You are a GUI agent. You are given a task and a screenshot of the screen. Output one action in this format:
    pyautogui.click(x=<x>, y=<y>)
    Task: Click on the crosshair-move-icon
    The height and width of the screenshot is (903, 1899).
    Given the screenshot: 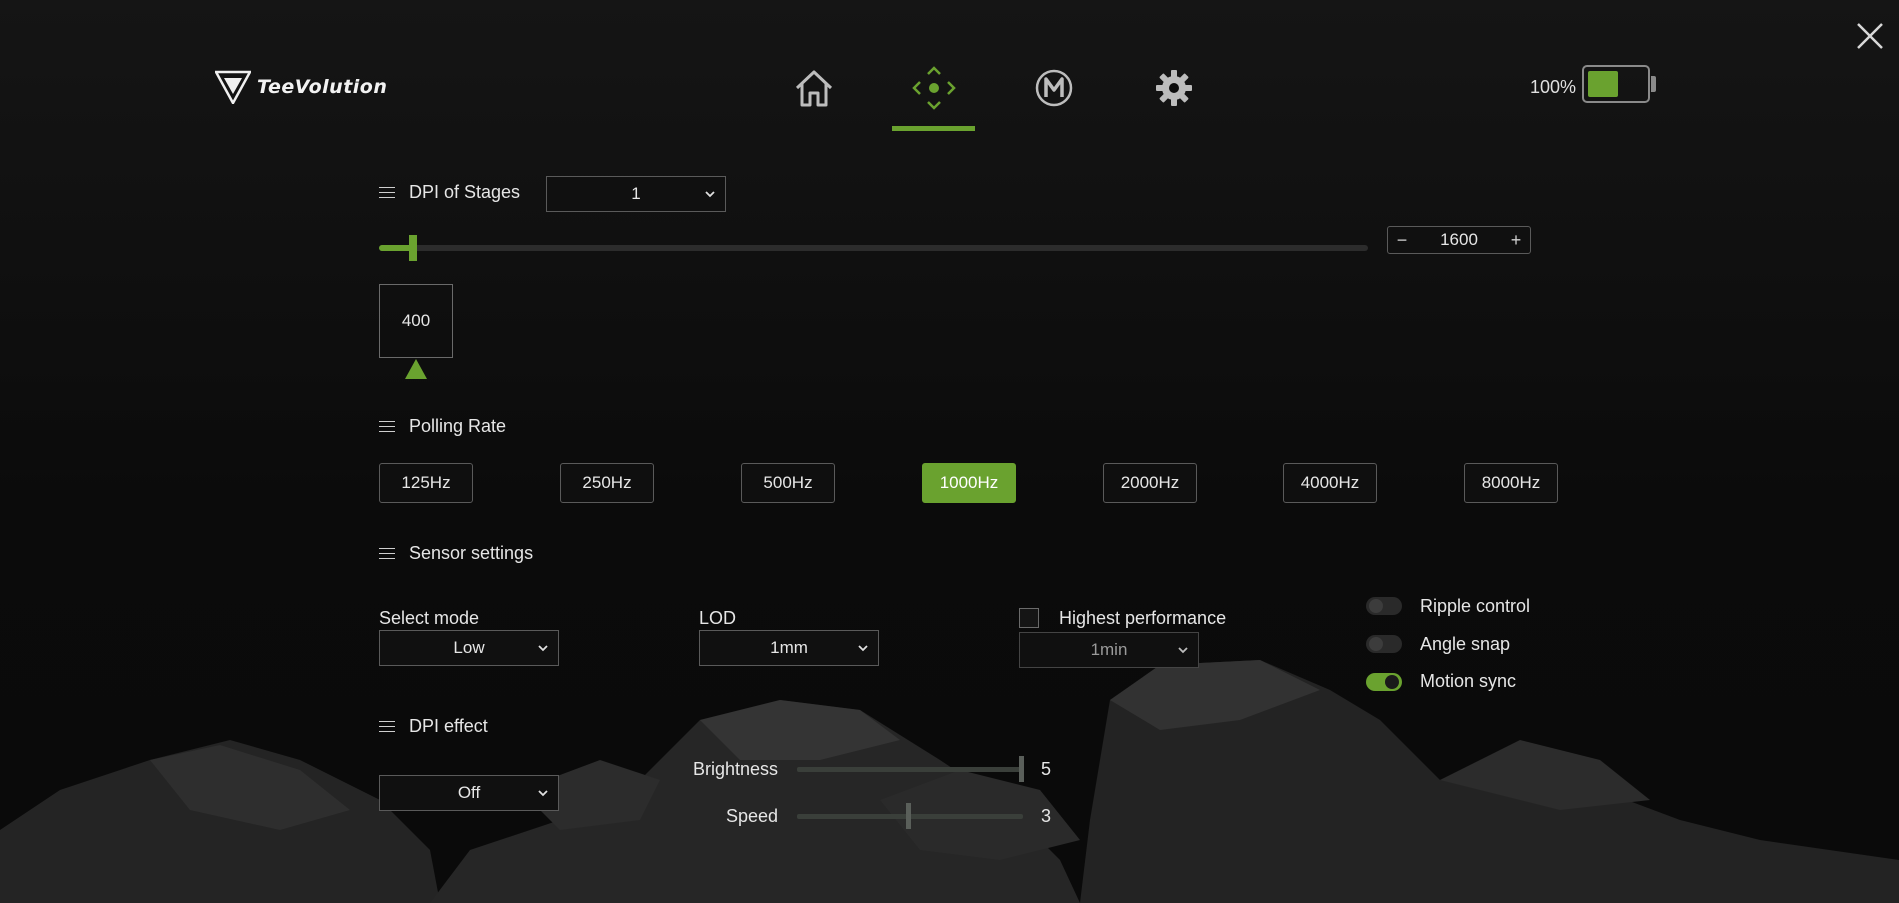 What is the action you would take?
    pyautogui.click(x=934, y=88)
    